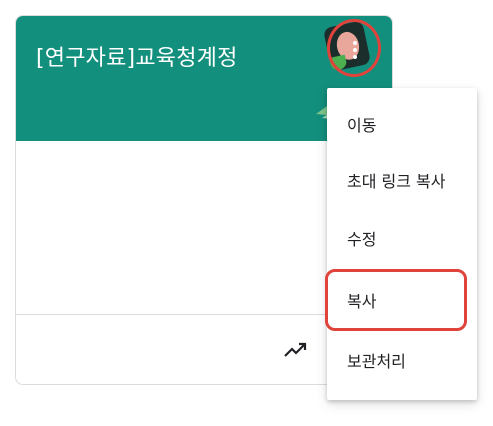 This screenshot has width=493, height=426. What do you see at coordinates (402, 180) in the screenshot?
I see `menu-item-copy-invite-link: 초대 링크 복사` at bounding box center [402, 180].